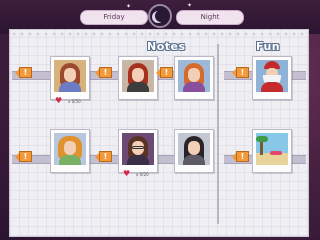 The width and height of the screenshot is (320, 240). I want to click on character-portrait-red-hair, so click(138, 76).